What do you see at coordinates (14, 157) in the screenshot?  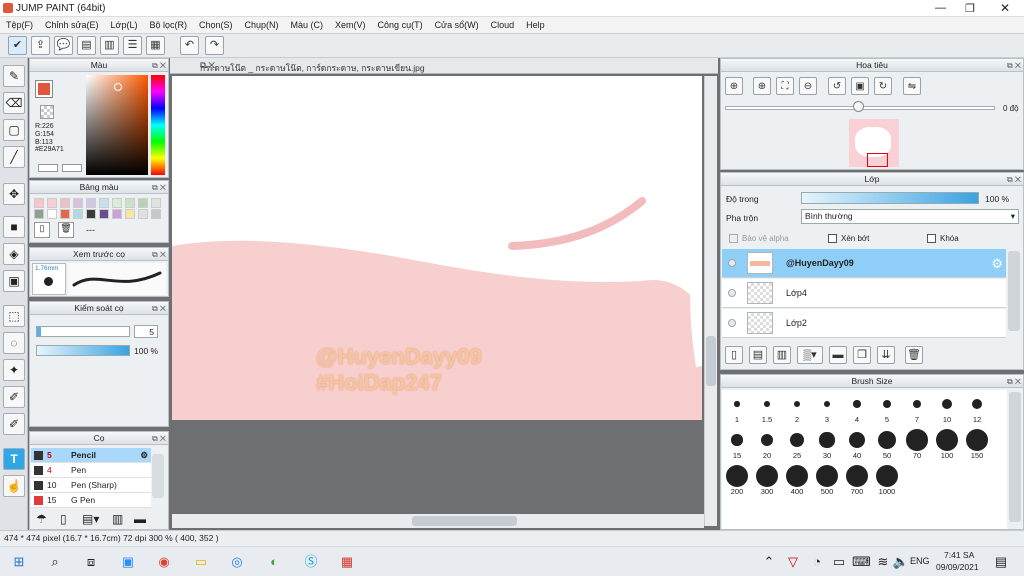 I see `line-tool-icon: ╱` at bounding box center [14, 157].